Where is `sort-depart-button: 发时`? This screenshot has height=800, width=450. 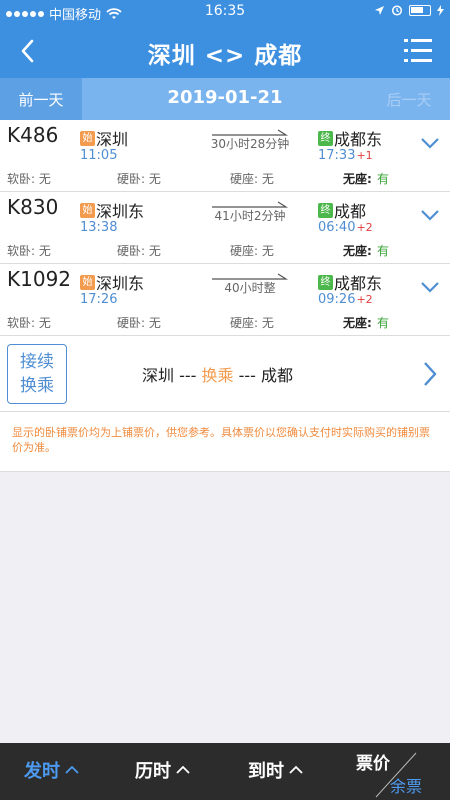 sort-depart-button: 发时 is located at coordinates (51, 770).